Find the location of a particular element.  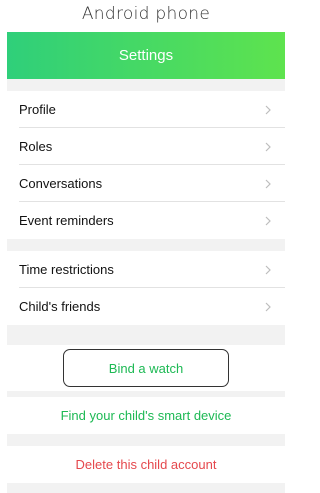

frame-title: Android phone is located at coordinates (146, 14).